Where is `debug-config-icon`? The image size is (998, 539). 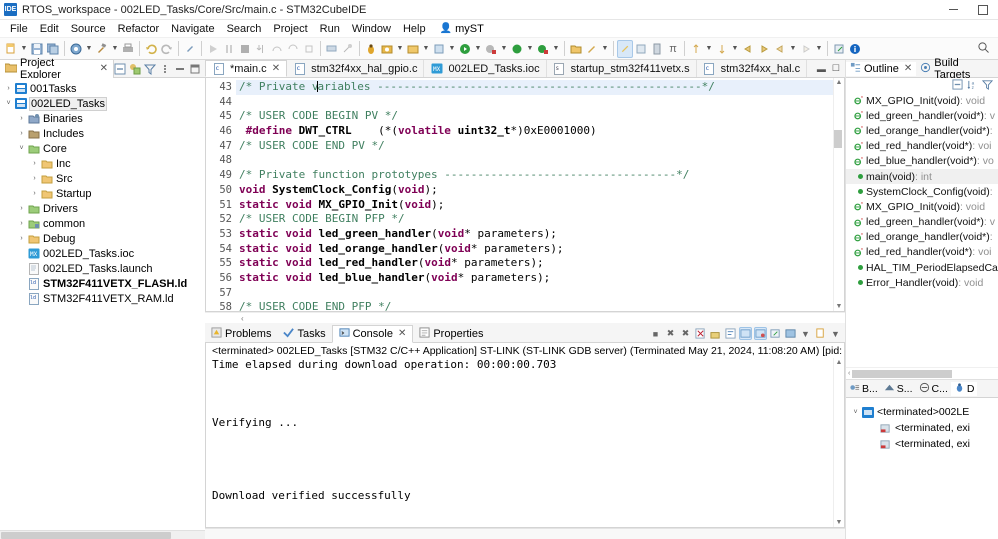
debug-config-icon is located at coordinates (348, 49).